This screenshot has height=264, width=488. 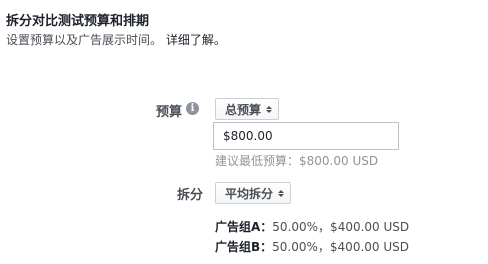 What do you see at coordinates (84, 40) in the screenshot?
I see `subtitle-text: 设置预算以及广告展示时间。` at bounding box center [84, 40].